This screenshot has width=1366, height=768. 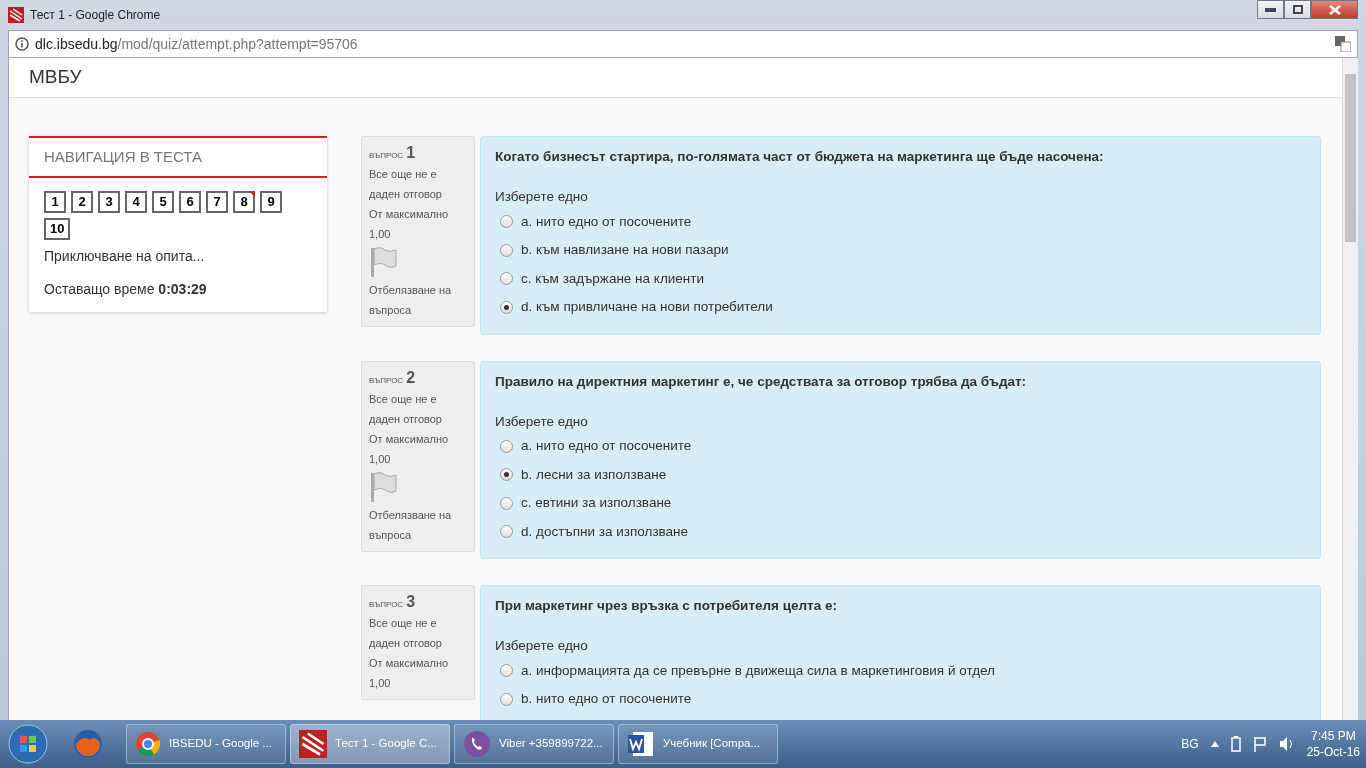 What do you see at coordinates (596, 503) in the screenshot?
I see `answer-option: c. евтини за използване` at bounding box center [596, 503].